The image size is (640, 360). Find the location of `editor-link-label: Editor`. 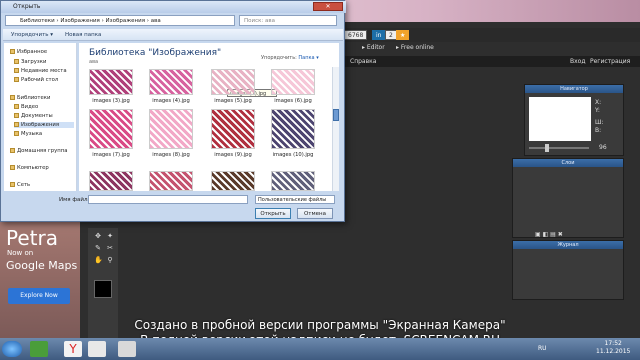

editor-link-label: Editor is located at coordinates (375, 47).